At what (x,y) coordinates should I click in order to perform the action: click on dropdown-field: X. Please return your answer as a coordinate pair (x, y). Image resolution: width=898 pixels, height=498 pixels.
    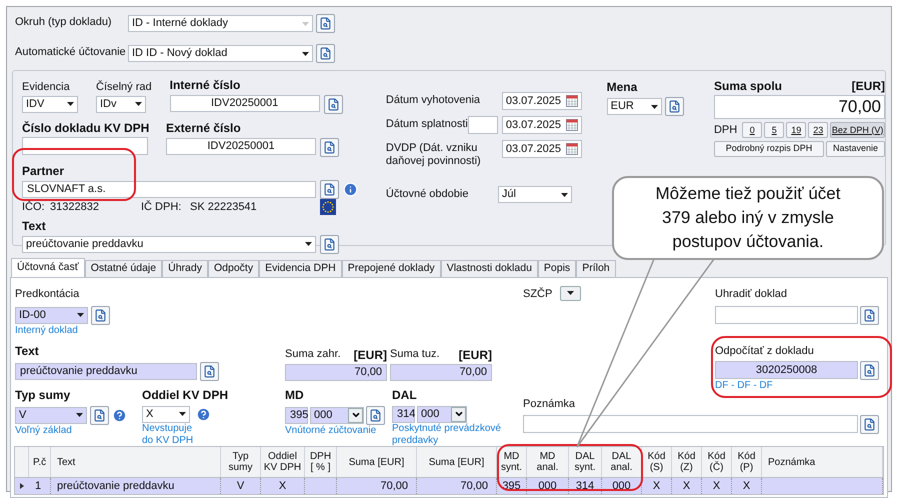
    Looking at the image, I should click on (166, 414).